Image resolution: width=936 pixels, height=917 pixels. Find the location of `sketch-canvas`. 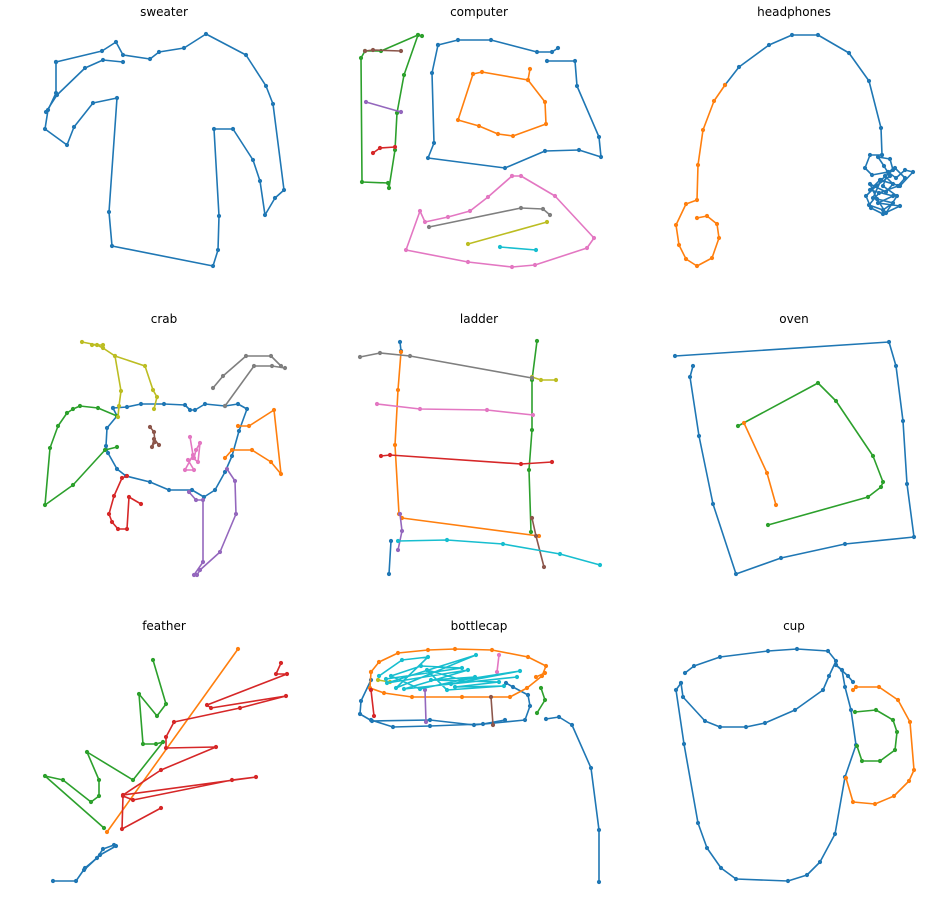

sketch-canvas is located at coordinates (794, 150).